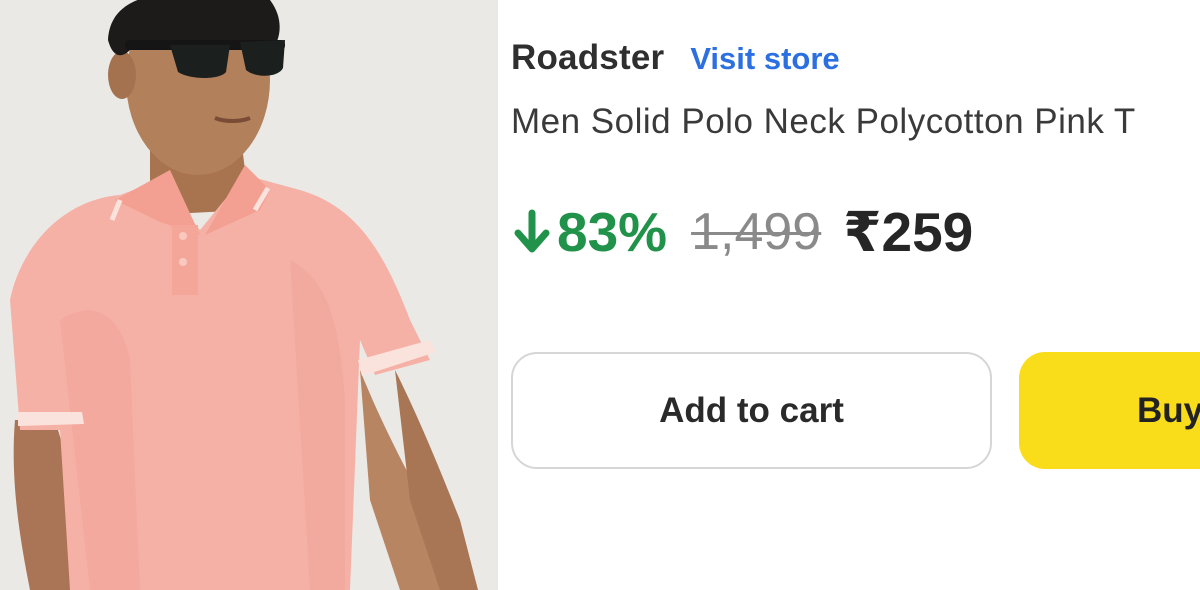 The image size is (1200, 590). Describe the element at coordinates (908, 232) in the screenshot. I see `sale-price: ₹259` at that location.